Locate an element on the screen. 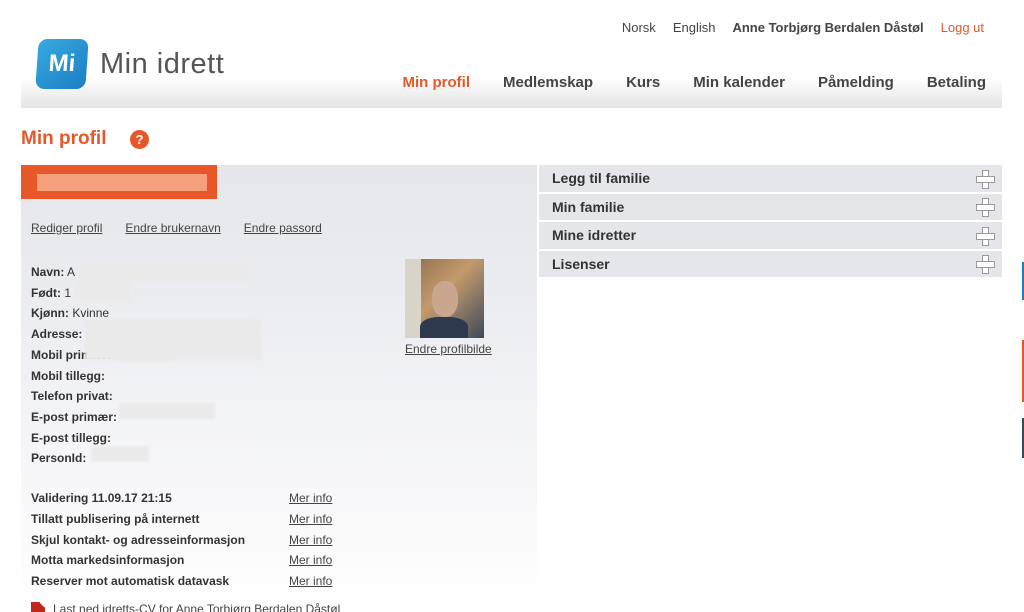 The width and height of the screenshot is (1024, 612). settings-row-publisering: Tillatt publisering på internett Mer info is located at coordinates (182, 518).